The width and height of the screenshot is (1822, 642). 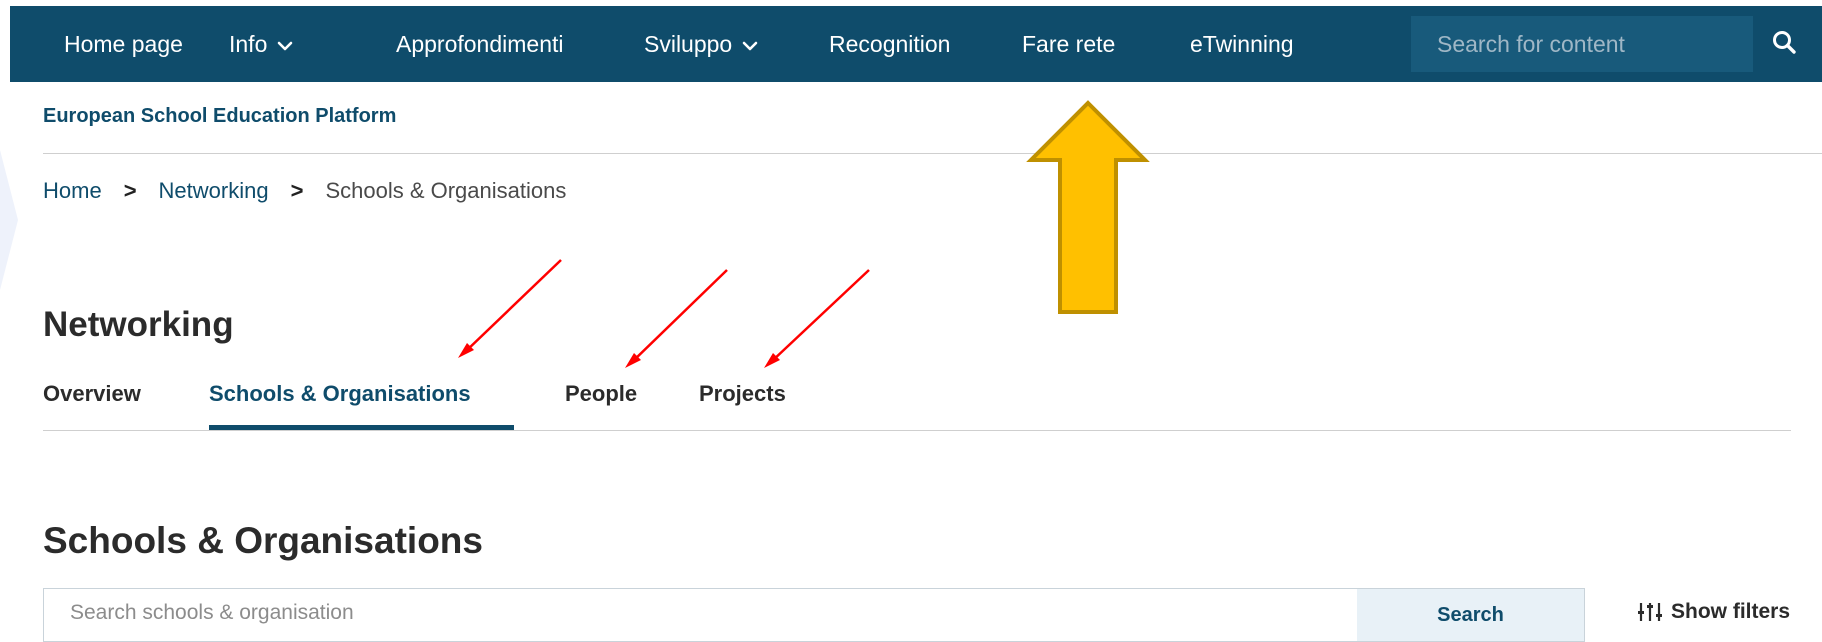 What do you see at coordinates (742, 394) in the screenshot?
I see `tab-projects: Projects` at bounding box center [742, 394].